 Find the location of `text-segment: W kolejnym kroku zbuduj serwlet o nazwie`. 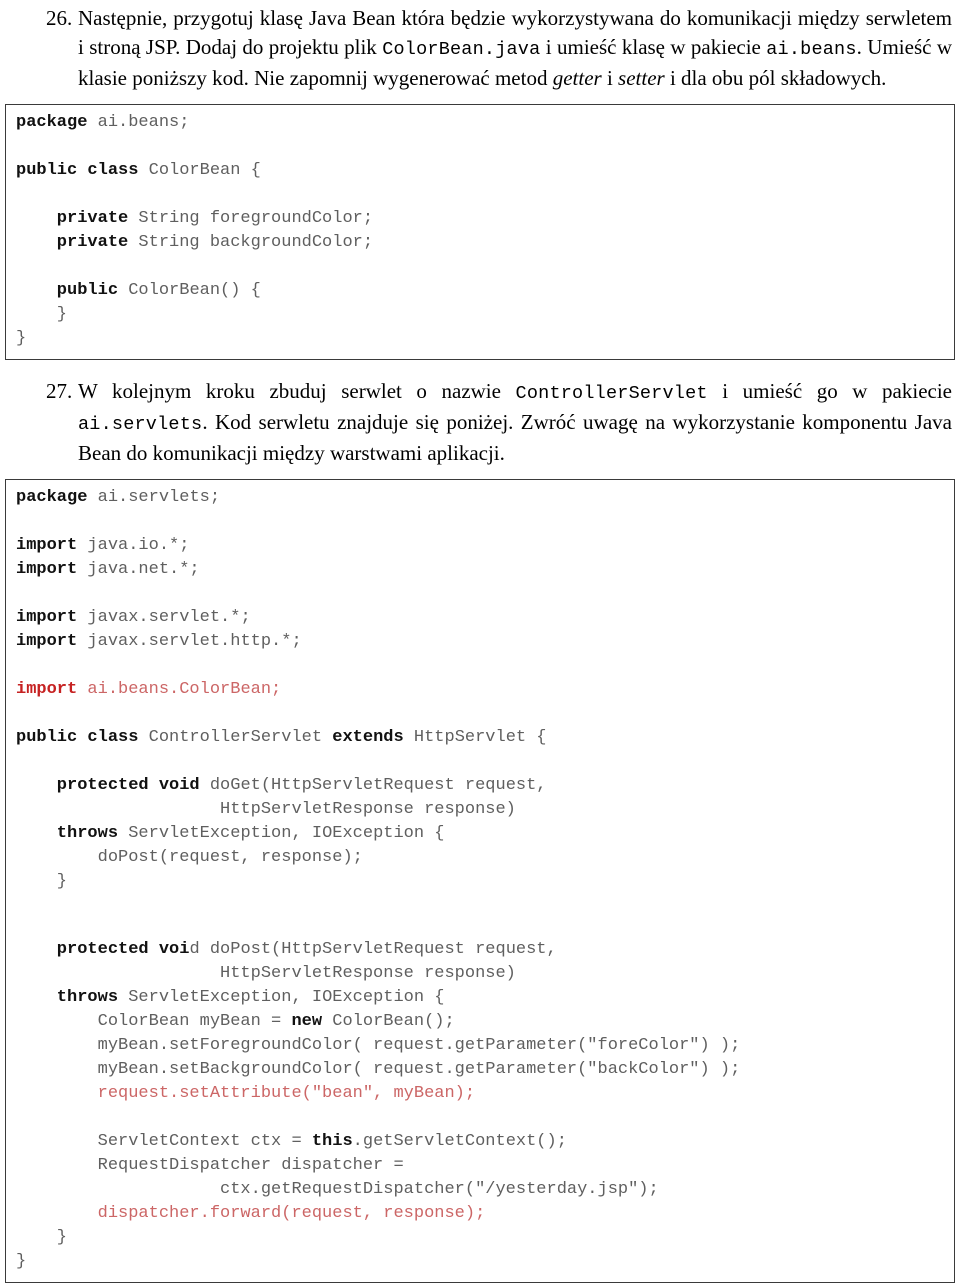

text-segment: W kolejnym kroku zbuduj serwlet o nazwie is located at coordinates (297, 391).